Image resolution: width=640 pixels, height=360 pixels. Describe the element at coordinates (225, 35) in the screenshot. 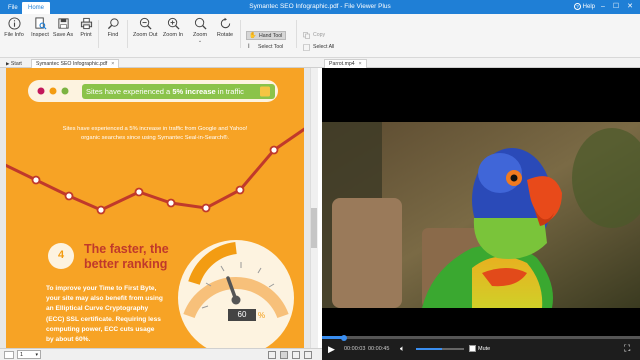

I see `rotate-label: Rotate` at that location.